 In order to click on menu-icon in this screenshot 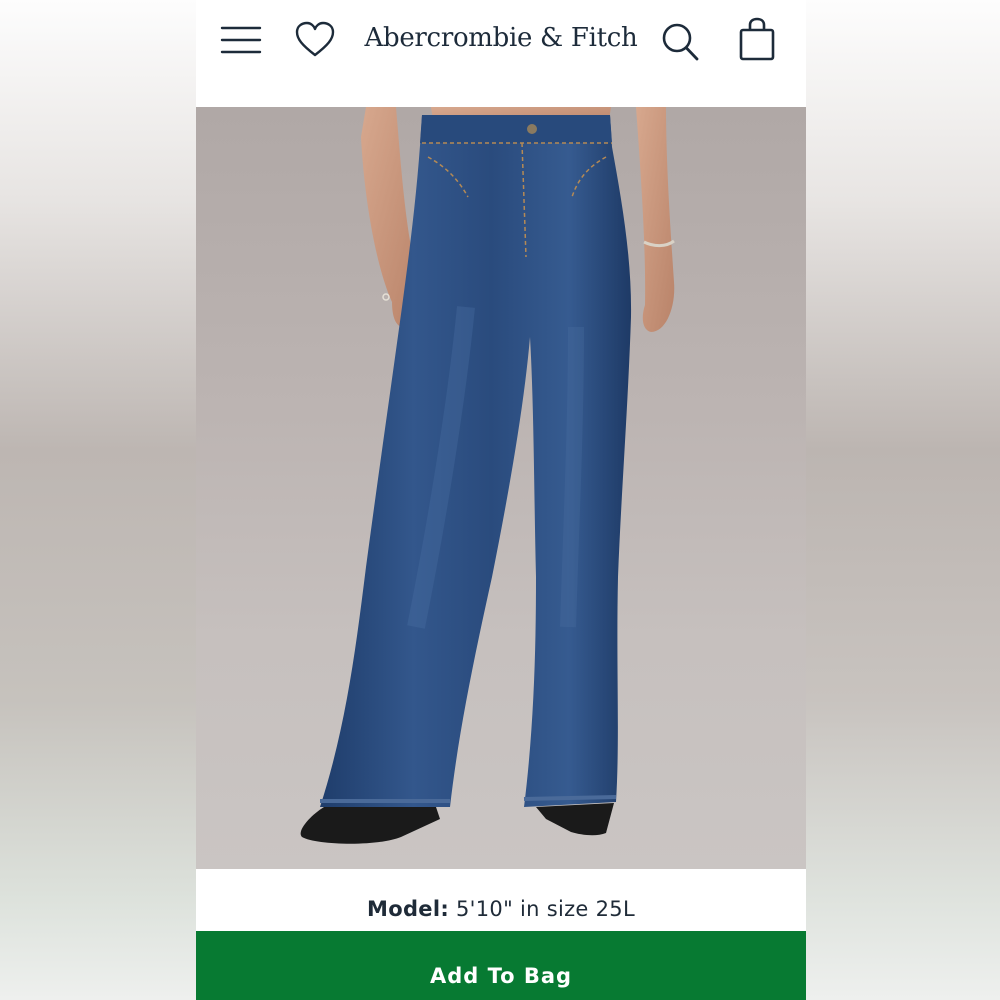, I will do `click(241, 40)`.